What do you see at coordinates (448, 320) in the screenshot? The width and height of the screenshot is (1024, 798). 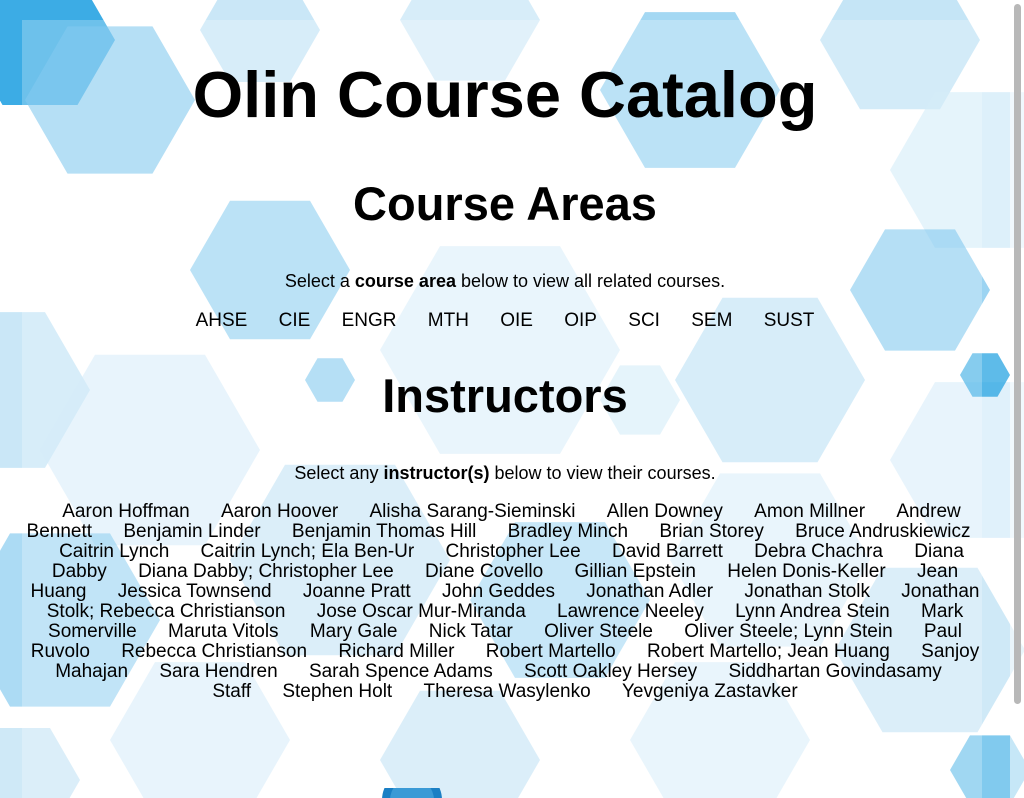 I see `course-area-link-mth: MTH` at bounding box center [448, 320].